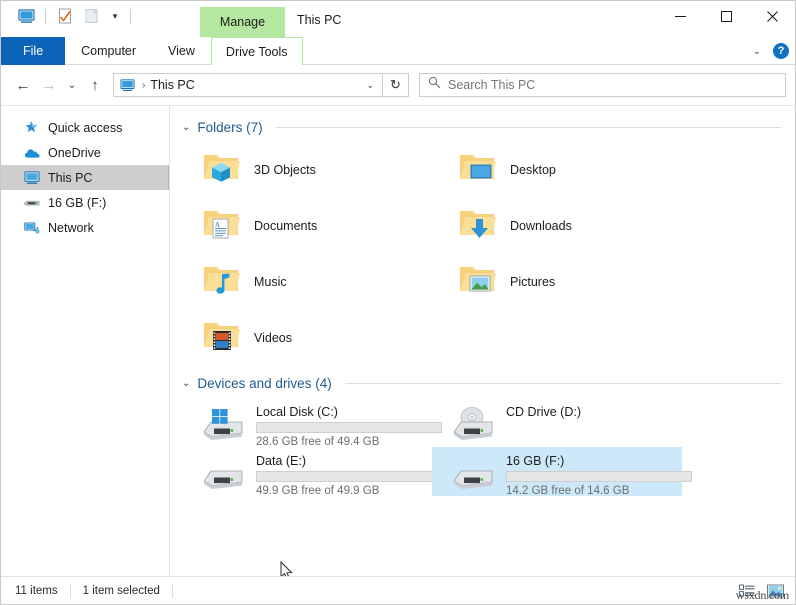  I want to click on list-item: Pictures, so click(566, 282).